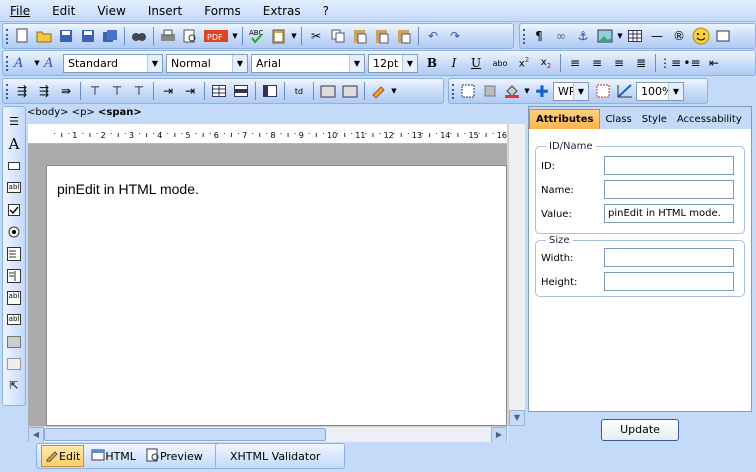  I want to click on italic-button: I, so click(454, 63).